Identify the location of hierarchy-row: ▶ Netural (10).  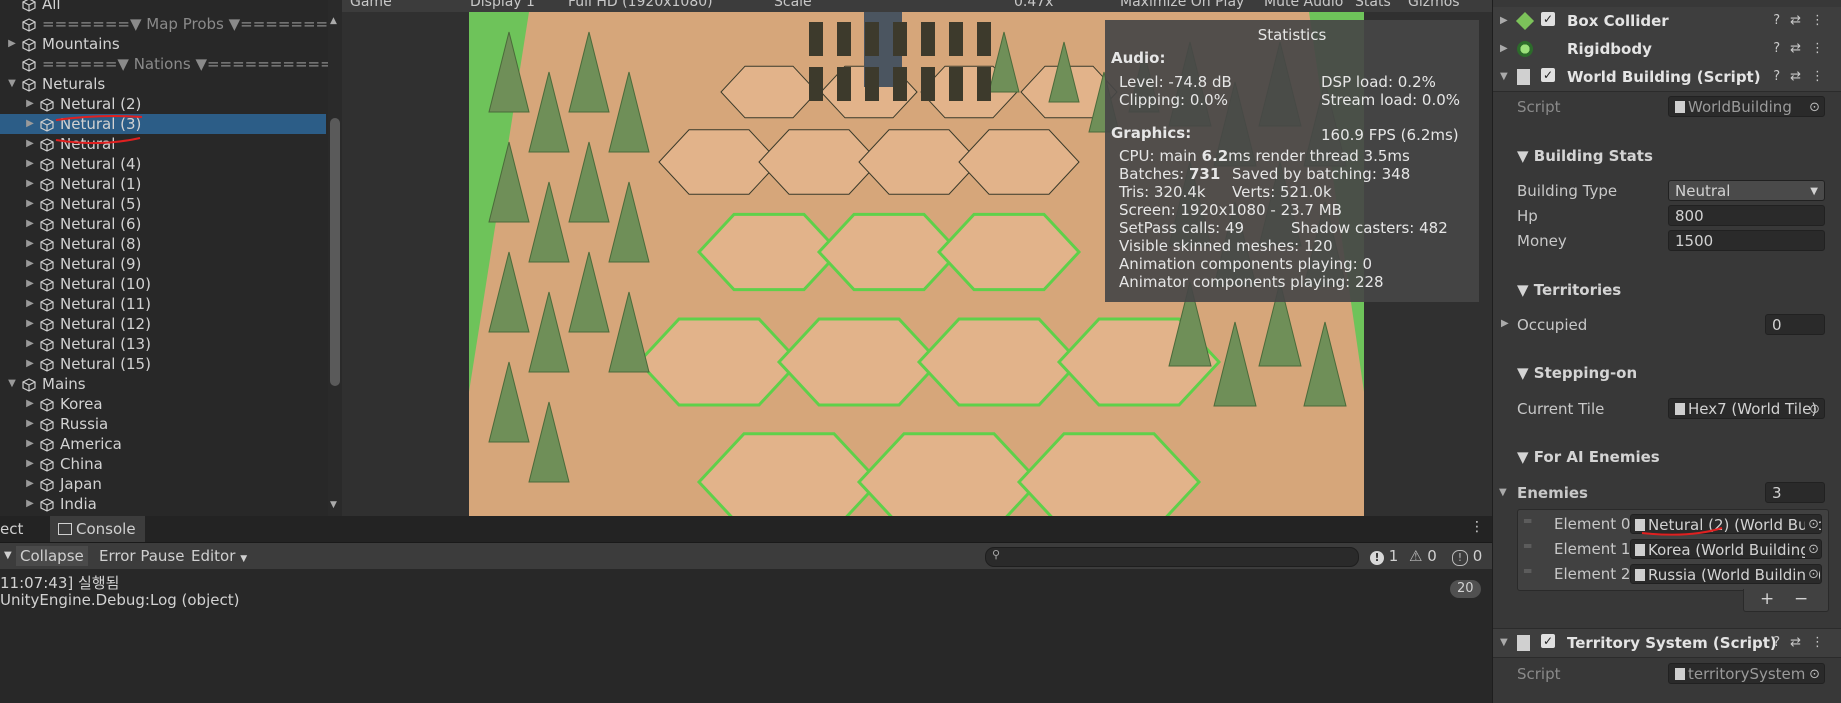
(163, 284).